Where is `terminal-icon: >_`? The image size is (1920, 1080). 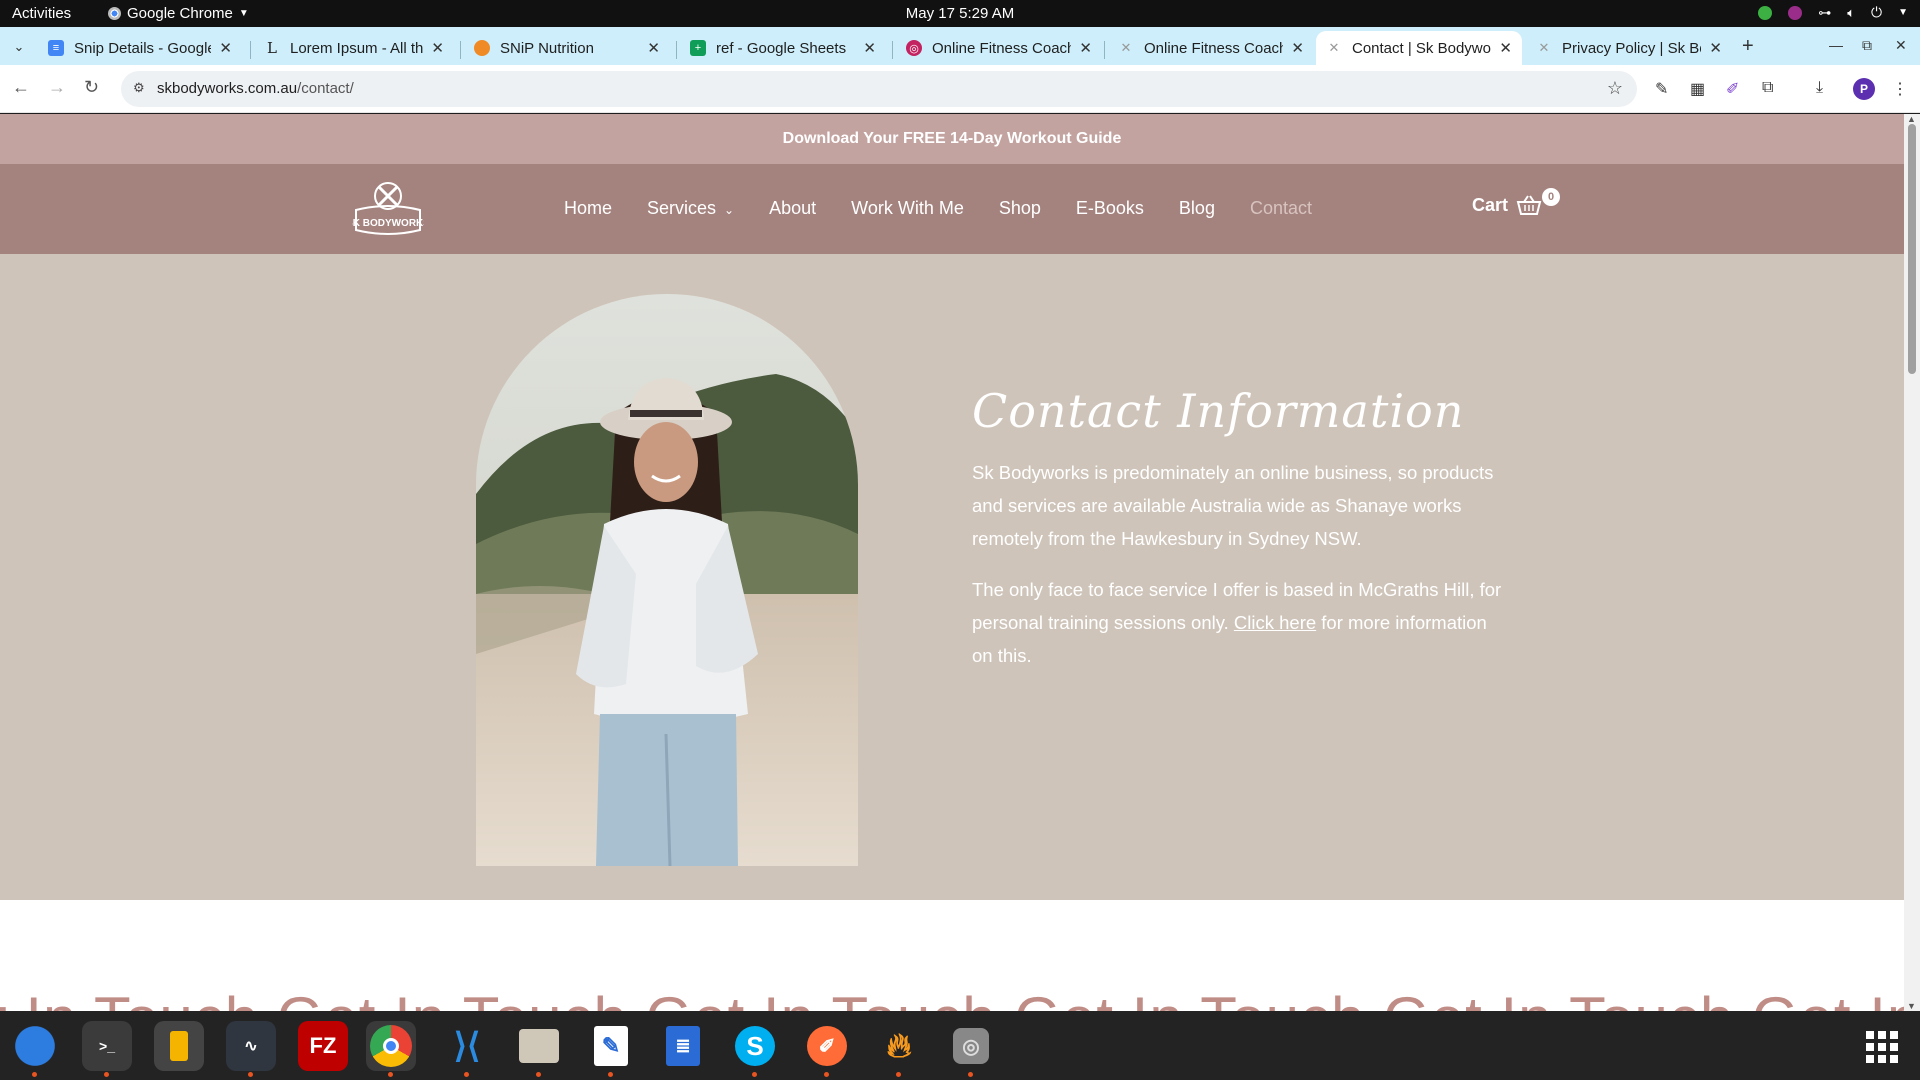 terminal-icon: >_ is located at coordinates (107, 1049).